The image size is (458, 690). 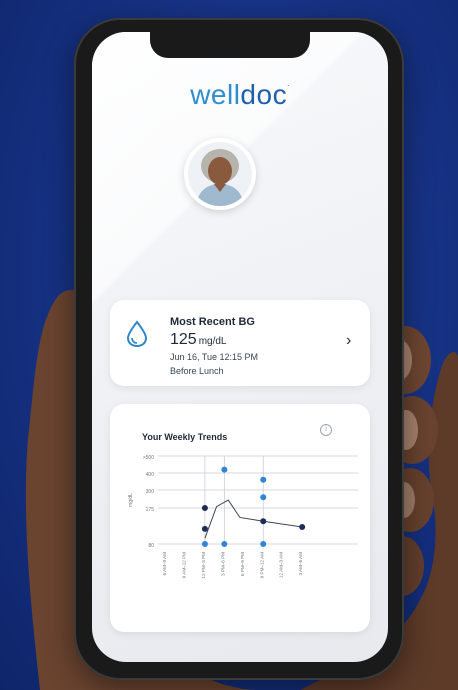 I want to click on y-tick-label: 80, so click(x=151, y=546).